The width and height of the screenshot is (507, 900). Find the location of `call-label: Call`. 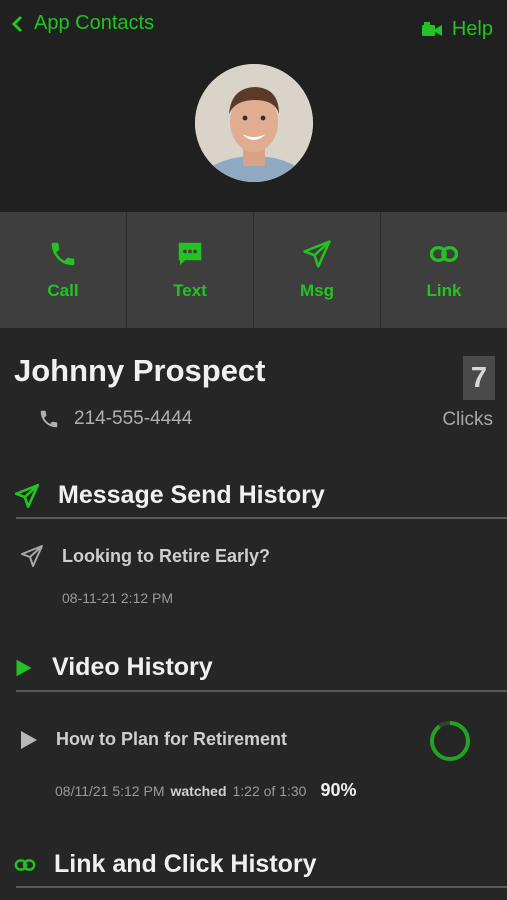

call-label: Call is located at coordinates (63, 290).